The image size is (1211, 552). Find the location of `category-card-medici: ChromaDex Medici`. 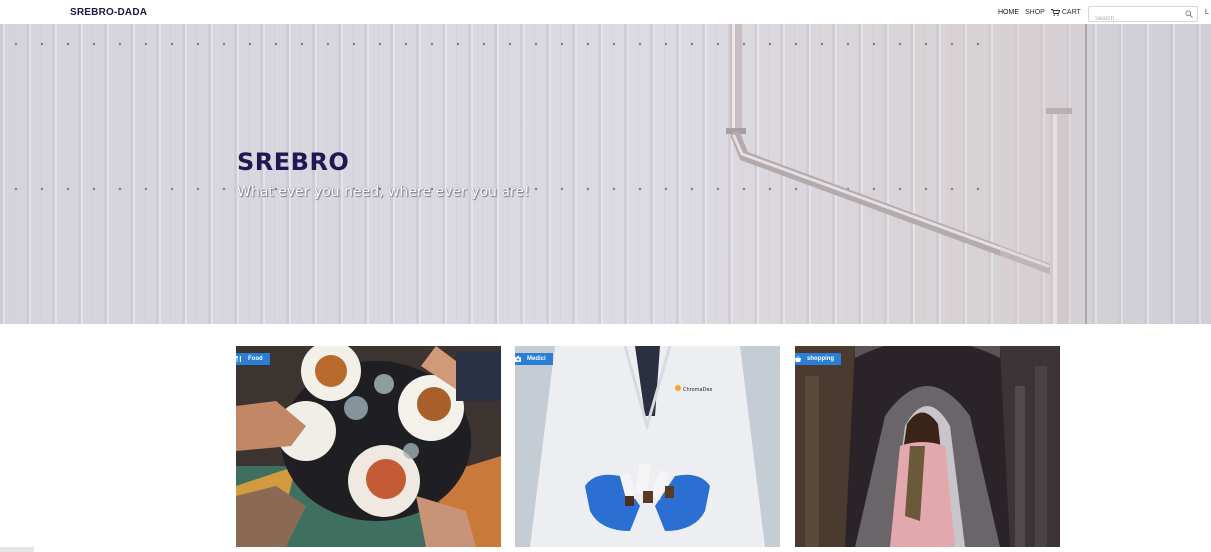

category-card-medici: ChromaDex Medici is located at coordinates (647, 446).